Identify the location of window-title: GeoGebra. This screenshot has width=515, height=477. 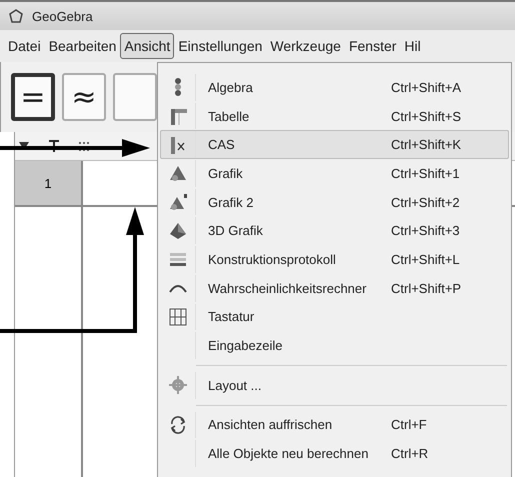
(62, 16).